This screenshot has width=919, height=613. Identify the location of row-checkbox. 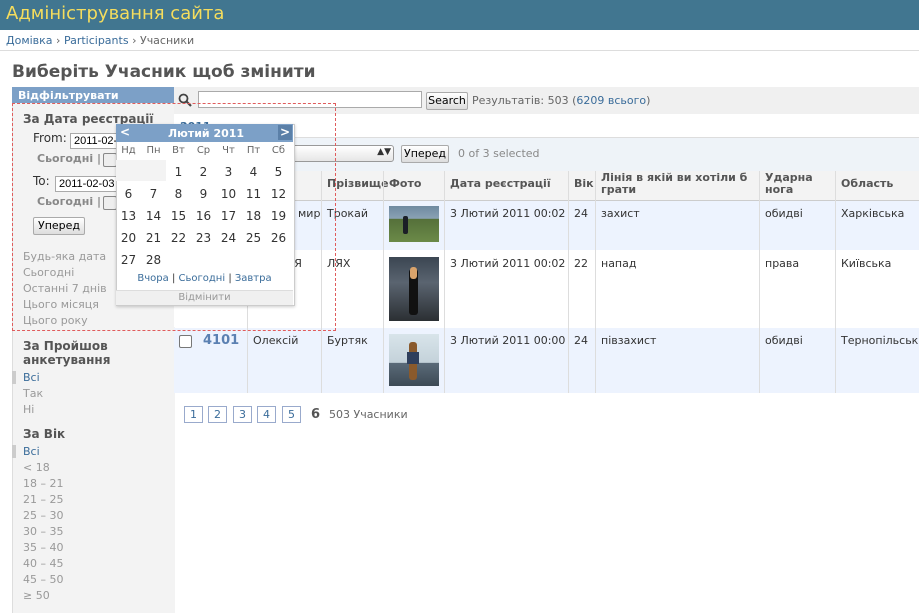
(185, 341).